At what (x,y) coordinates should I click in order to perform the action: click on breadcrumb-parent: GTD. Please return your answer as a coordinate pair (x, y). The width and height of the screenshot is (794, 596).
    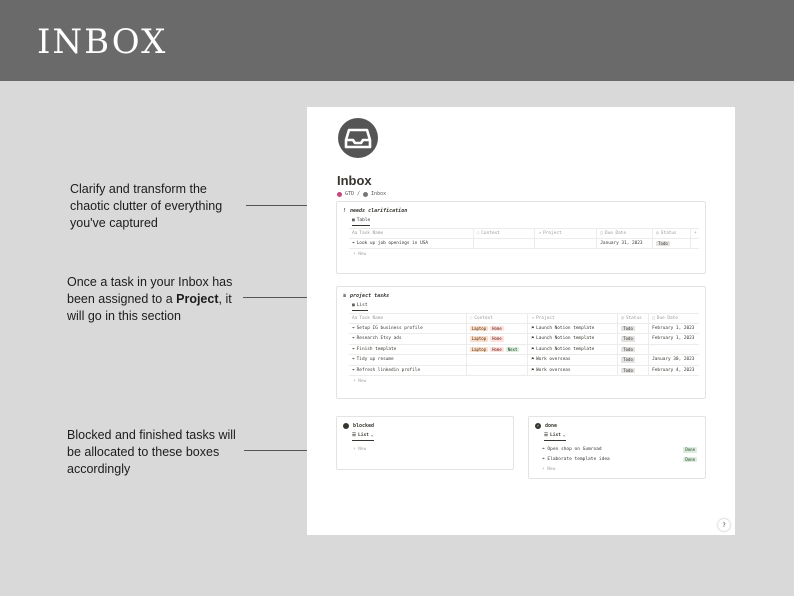
    Looking at the image, I should click on (349, 194).